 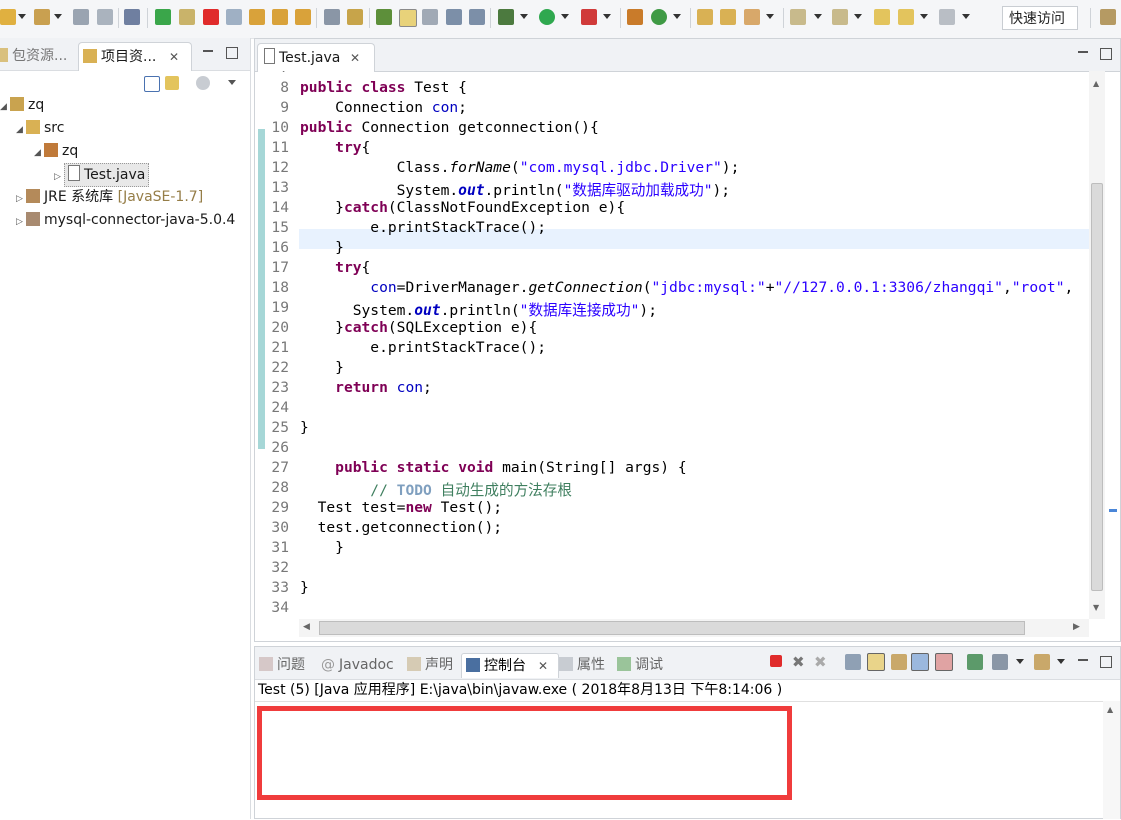 What do you see at coordinates (752, 17) in the screenshot?
I see `search-pencil-icon` at bounding box center [752, 17].